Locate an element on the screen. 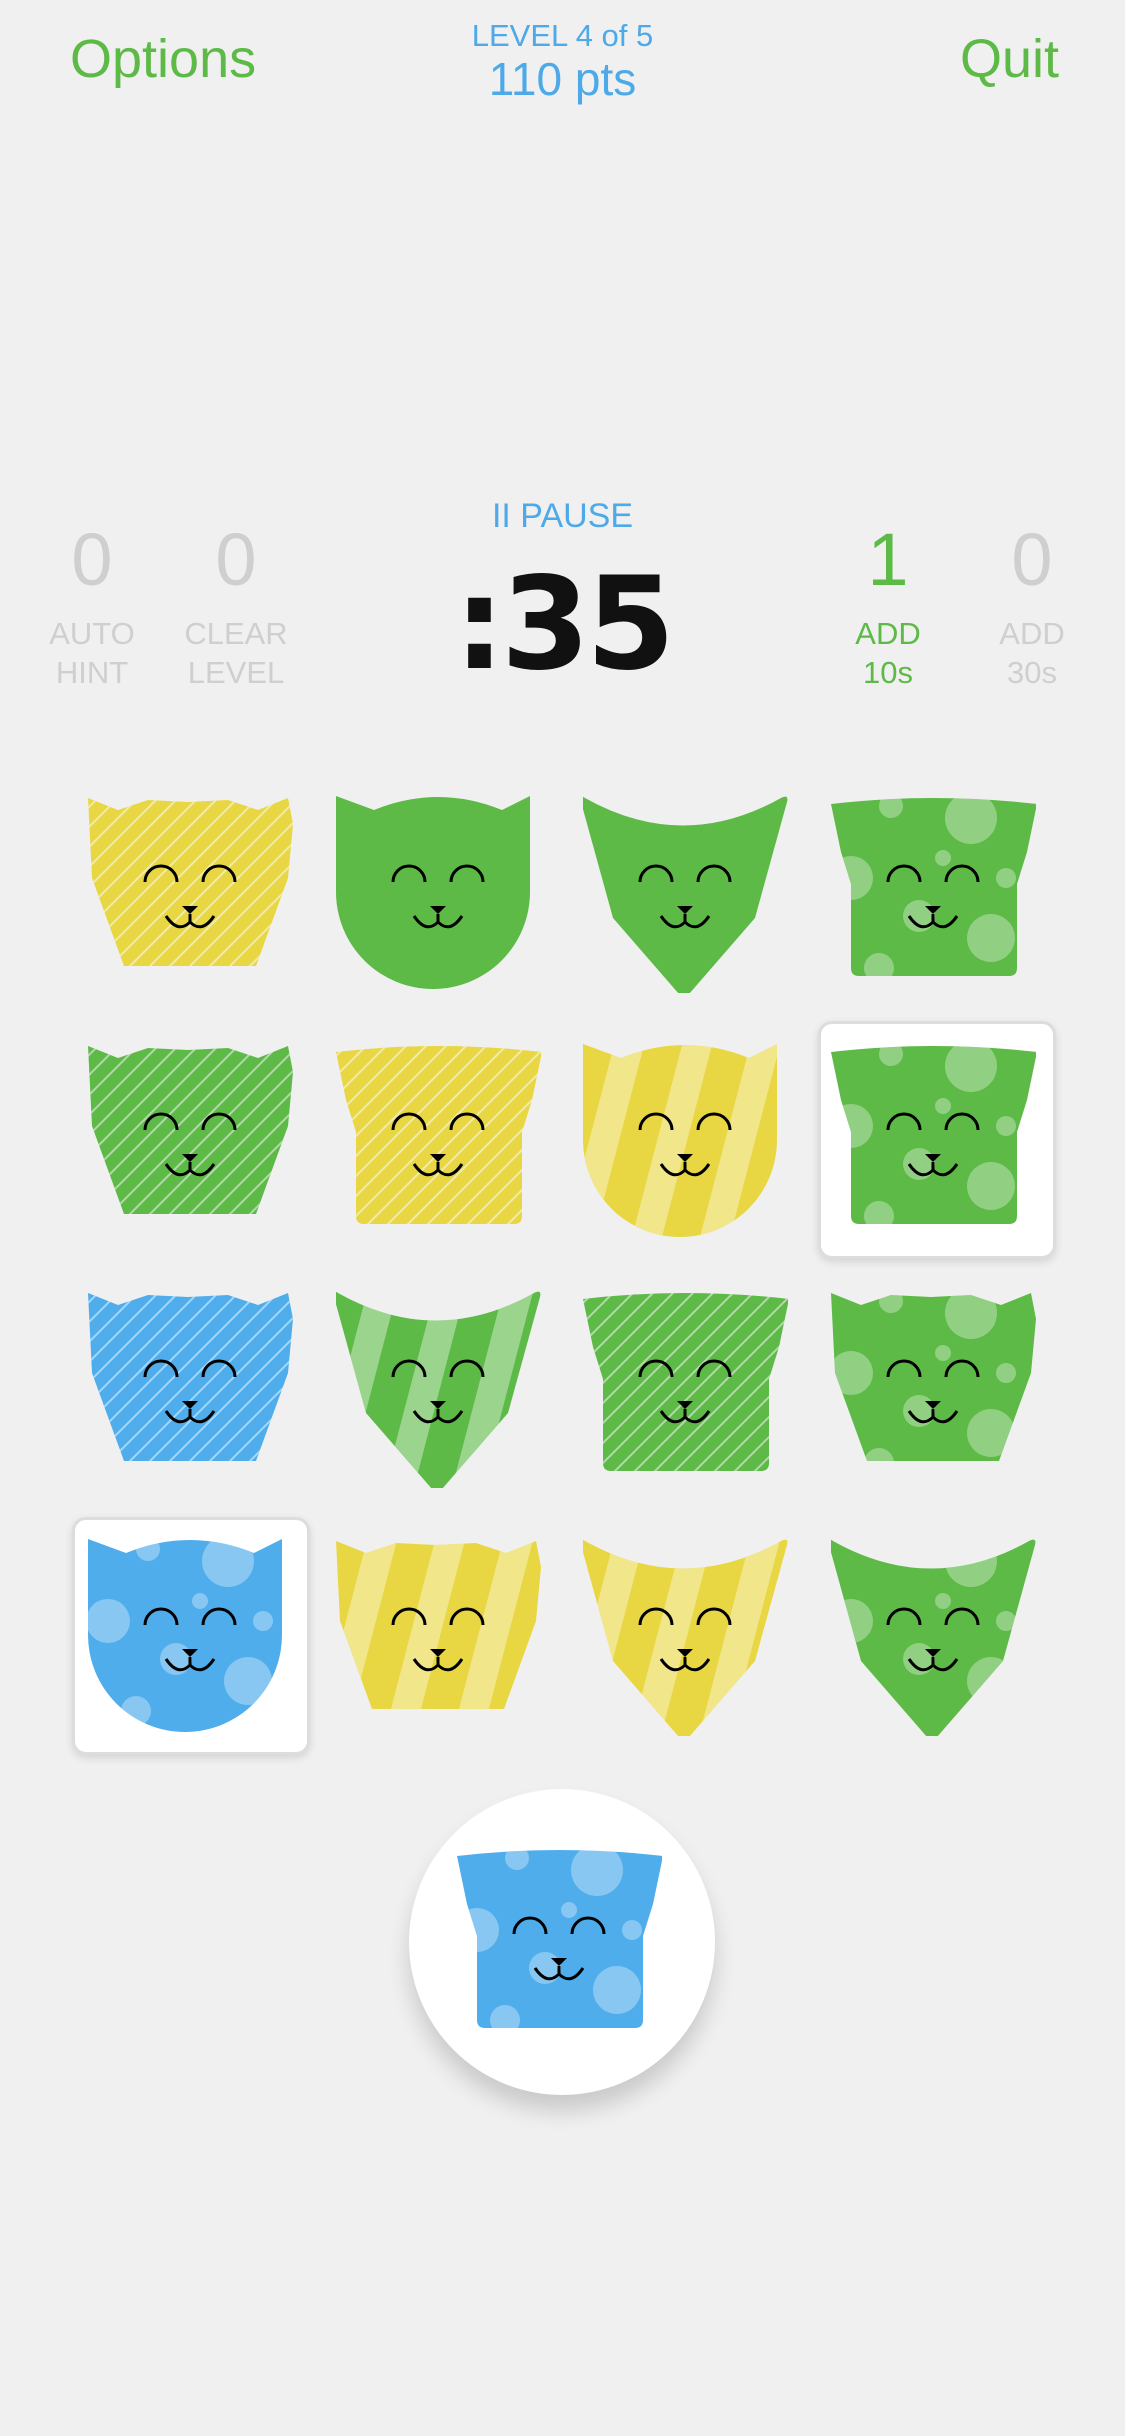 This screenshot has width=1125, height=2436. cat-tile-blue-dots-round-ears is located at coordinates (190, 1633).